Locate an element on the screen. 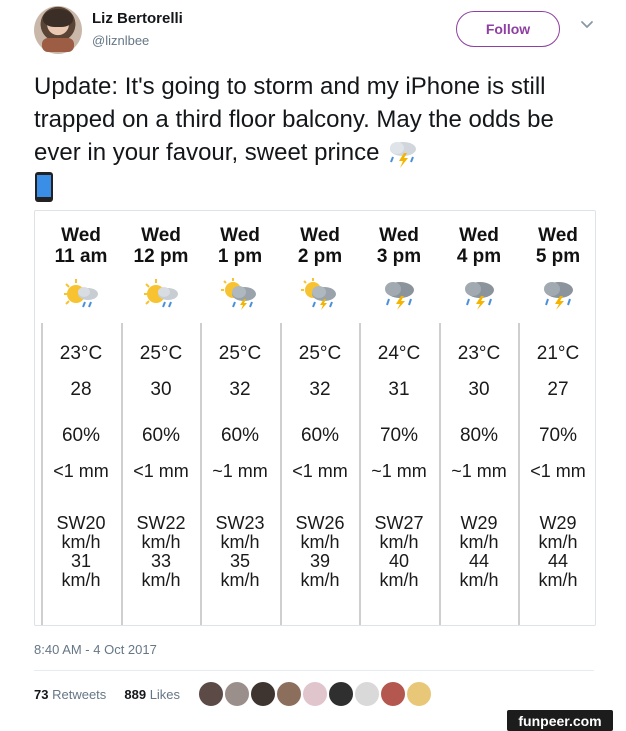  forecast-column: Wed 3 pm 24°C 31 70% ~1 mm SW27 km/h 40 km/h is located at coordinates (399, 418).